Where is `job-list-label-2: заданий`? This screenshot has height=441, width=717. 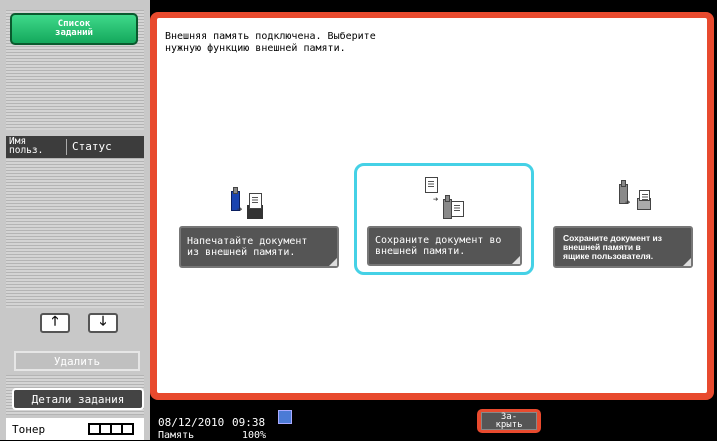
job-list-label-2: заданий is located at coordinates (74, 33).